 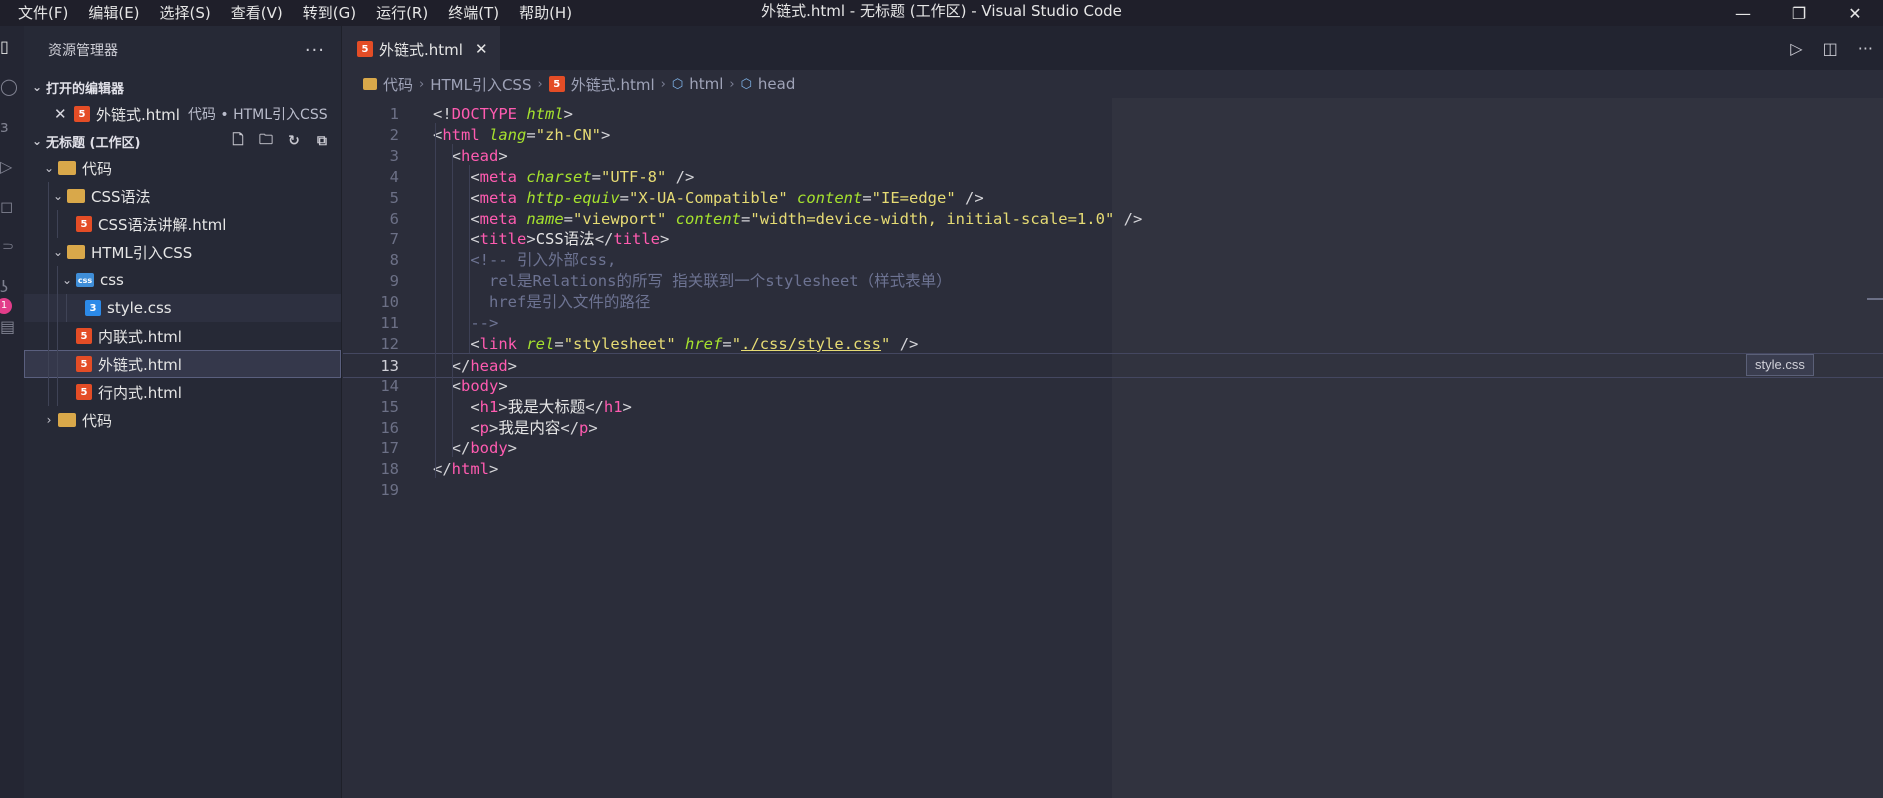 I want to click on restore-button: ❐, so click(x=1799, y=13).